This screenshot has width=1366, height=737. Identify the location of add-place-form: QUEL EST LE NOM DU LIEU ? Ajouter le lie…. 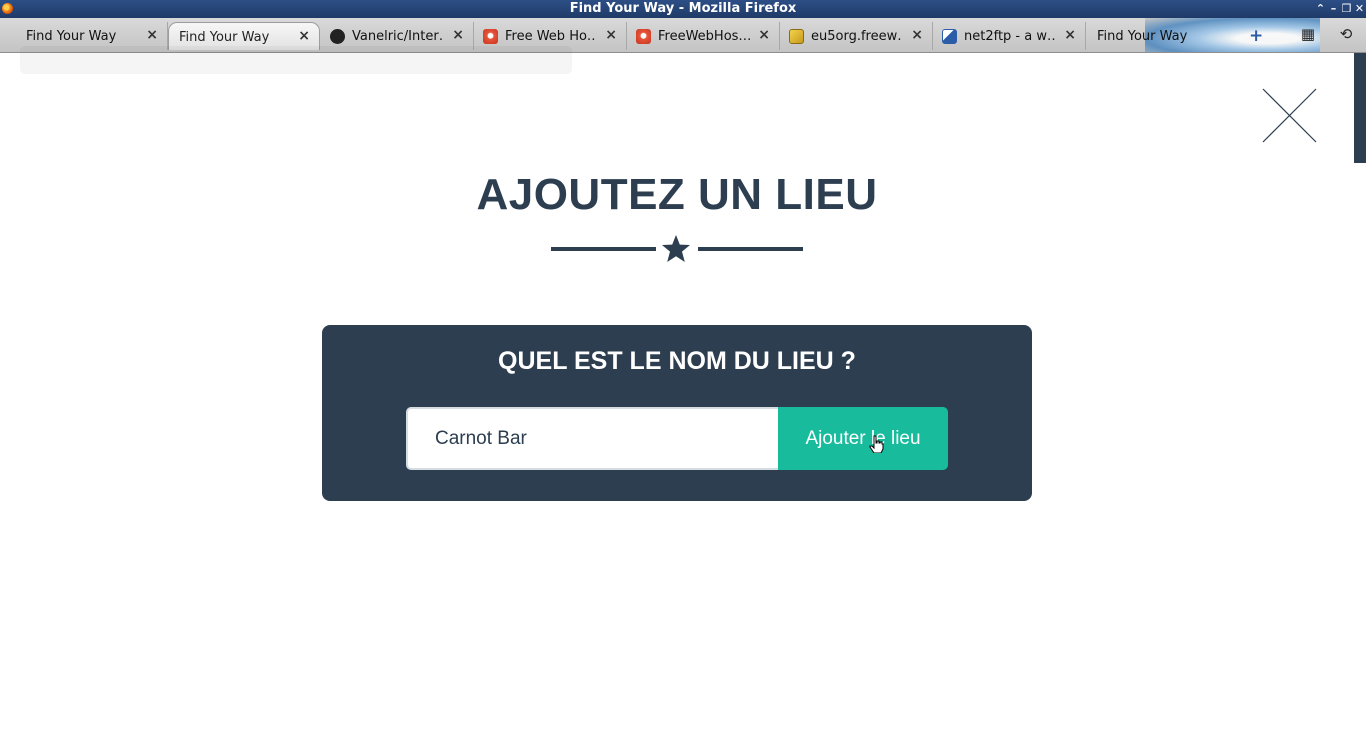
(677, 413).